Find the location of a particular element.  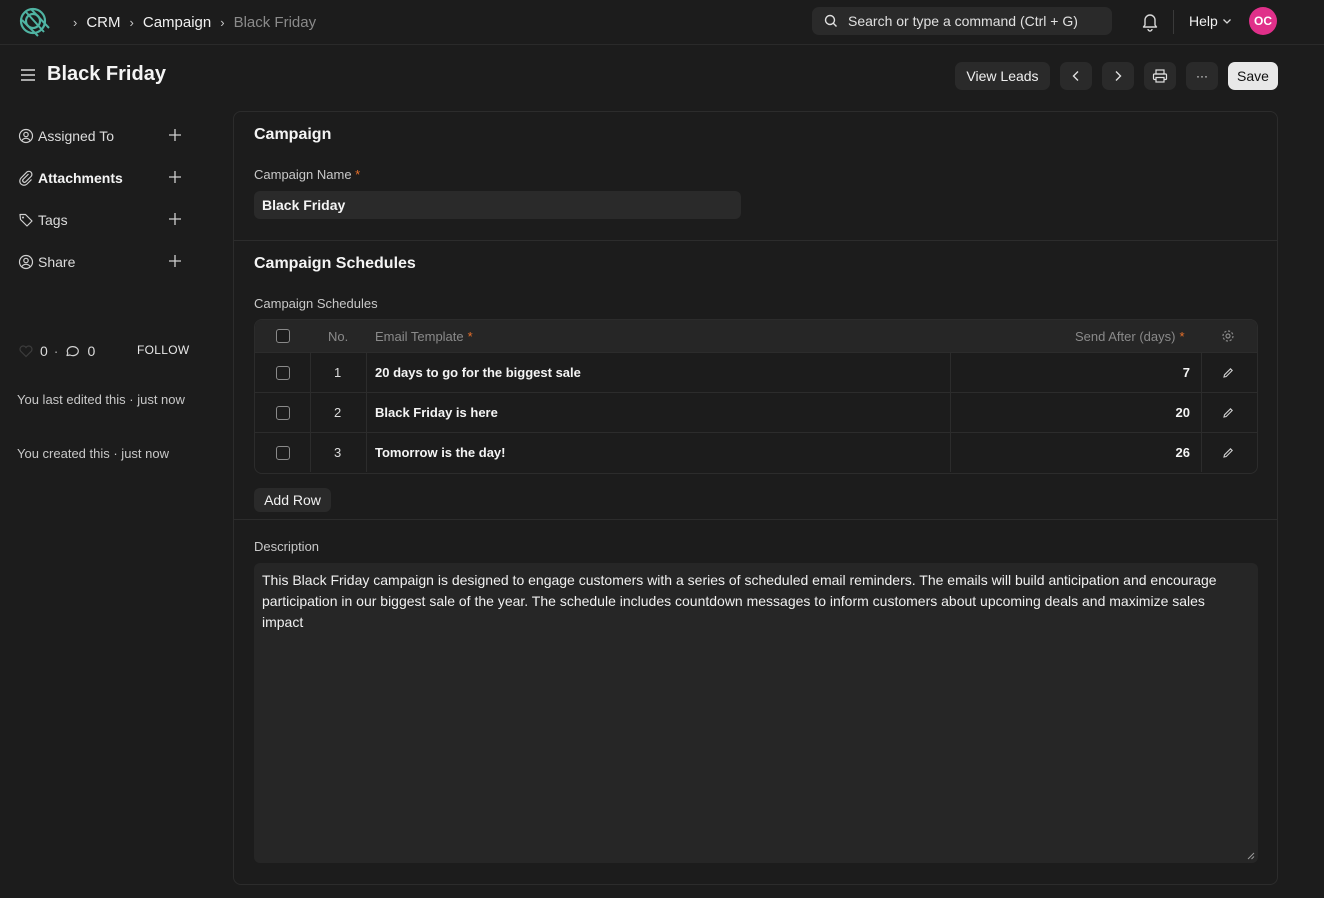

next-button is located at coordinates (1118, 76).